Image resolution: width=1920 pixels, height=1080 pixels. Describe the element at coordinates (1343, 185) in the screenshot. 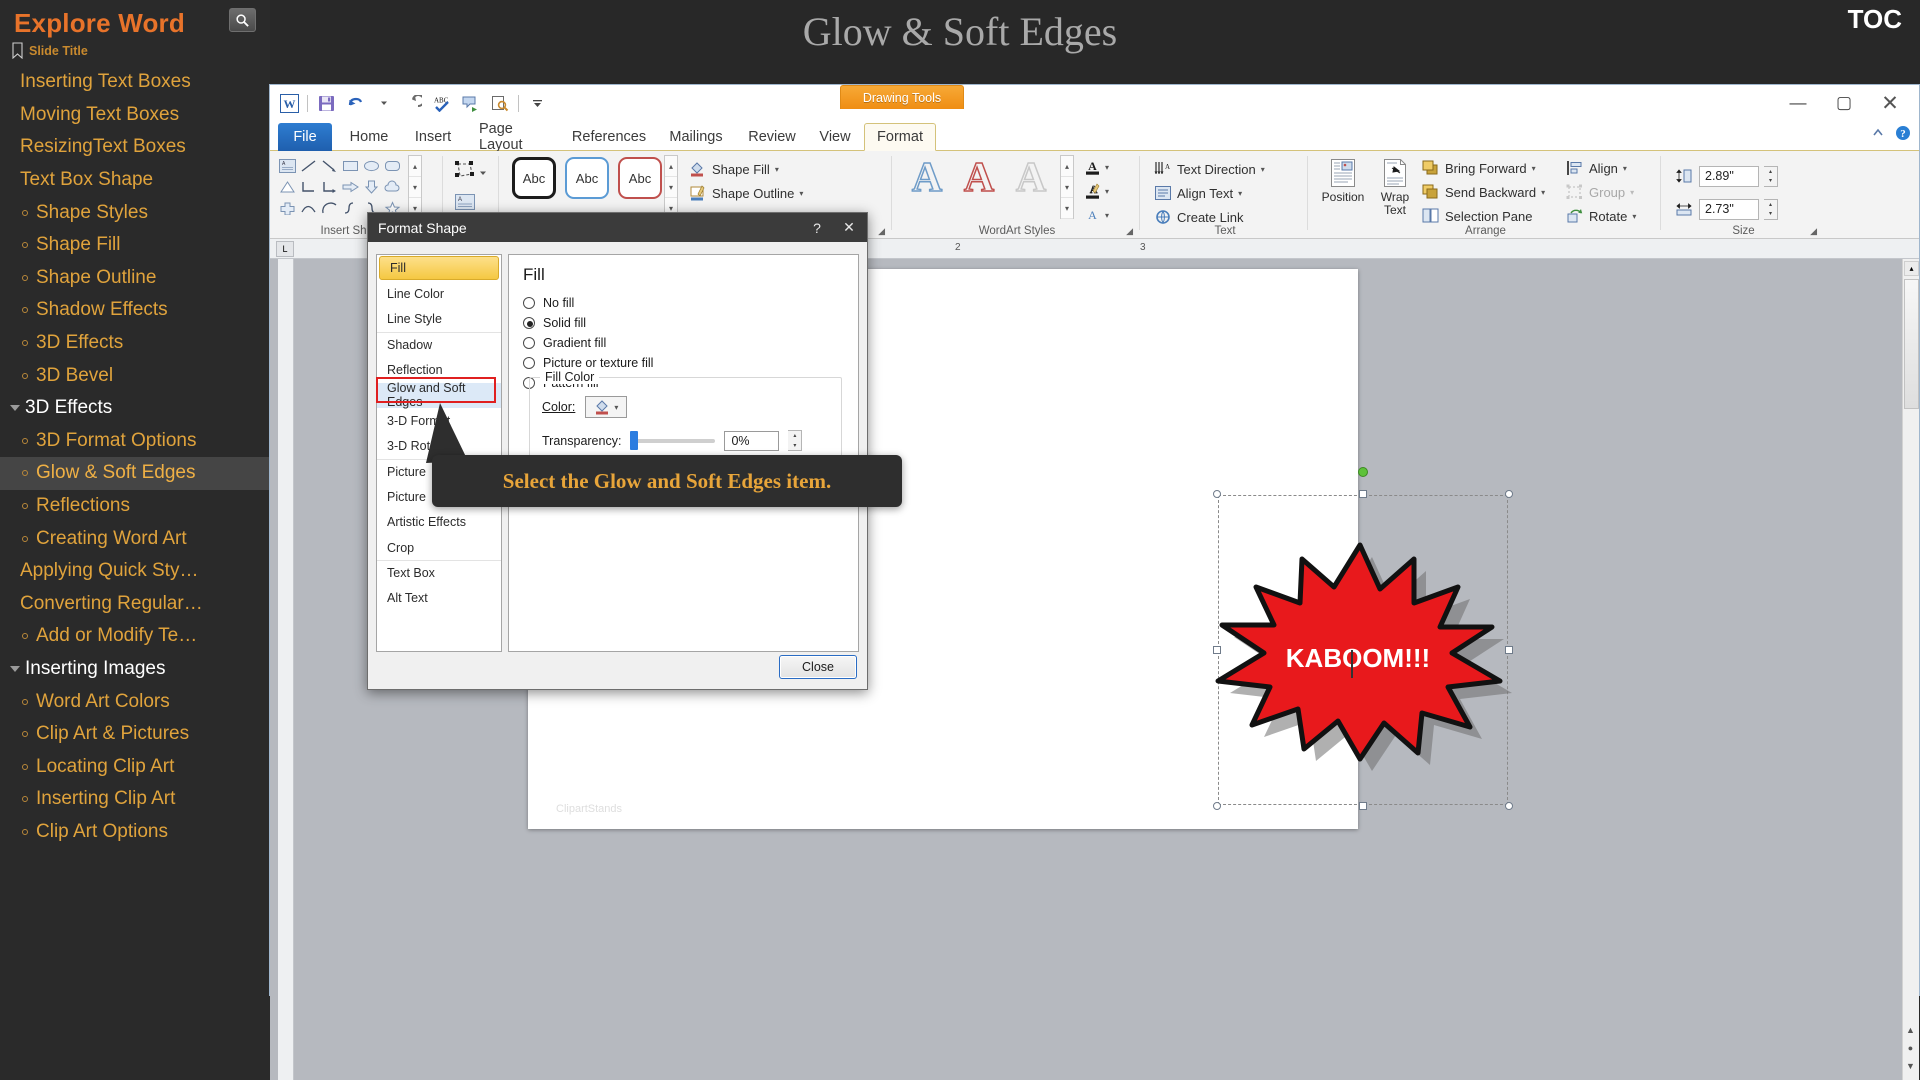

I see `position-button: Position` at that location.